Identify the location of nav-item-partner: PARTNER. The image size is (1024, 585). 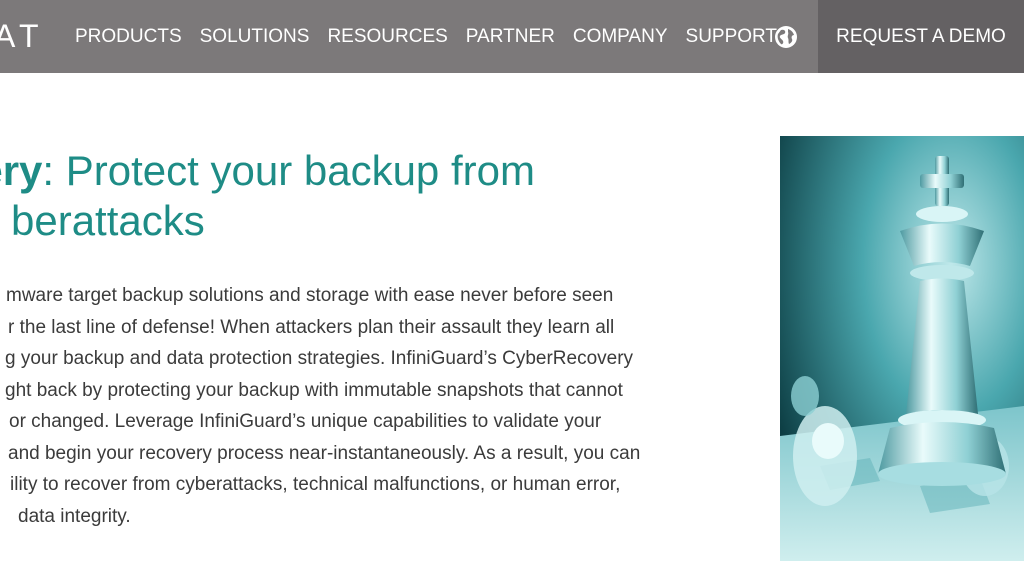
(510, 37).